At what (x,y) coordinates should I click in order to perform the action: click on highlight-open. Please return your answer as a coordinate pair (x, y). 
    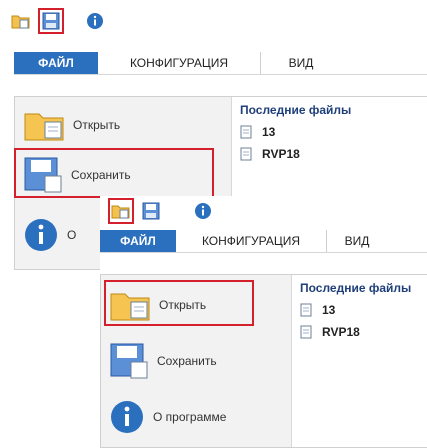
    Looking at the image, I should click on (179, 303).